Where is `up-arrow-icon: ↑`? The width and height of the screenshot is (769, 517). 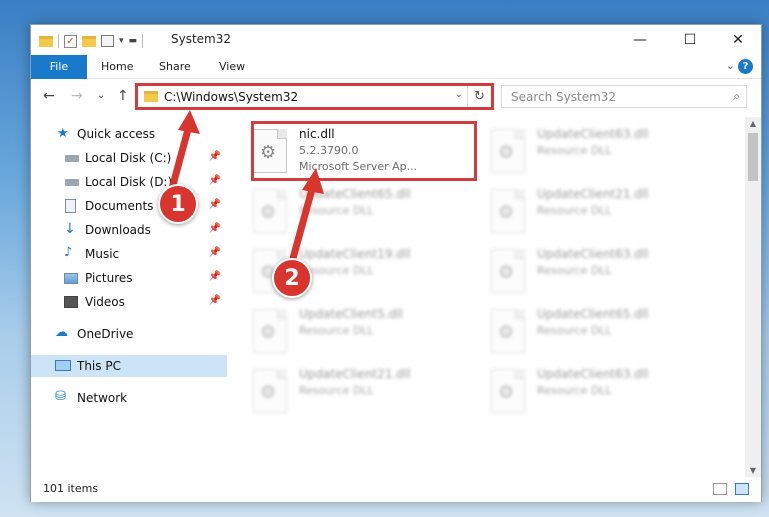
up-arrow-icon: ↑ is located at coordinates (123, 96).